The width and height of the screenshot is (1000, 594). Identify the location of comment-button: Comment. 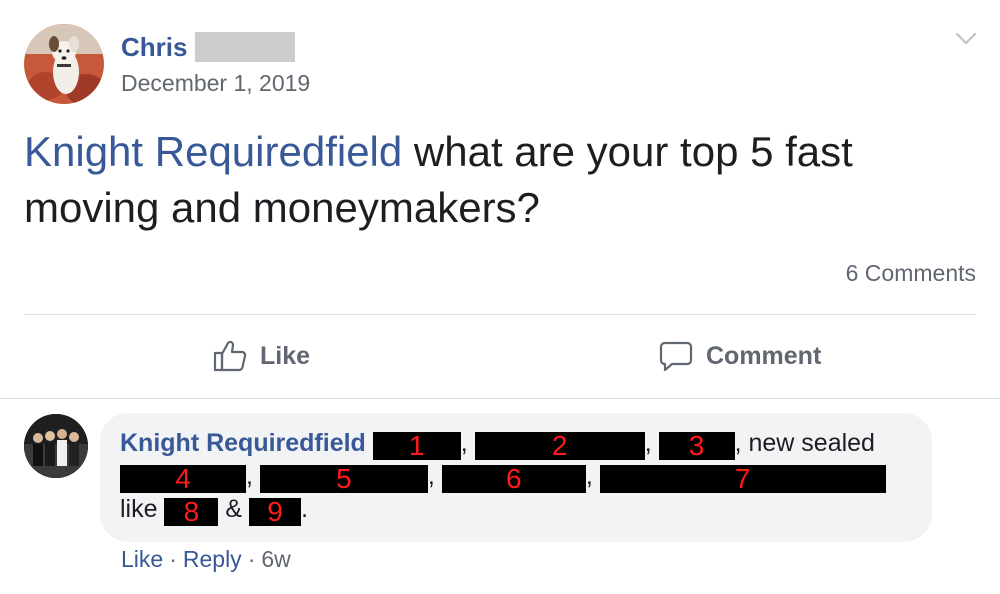
(739, 356).